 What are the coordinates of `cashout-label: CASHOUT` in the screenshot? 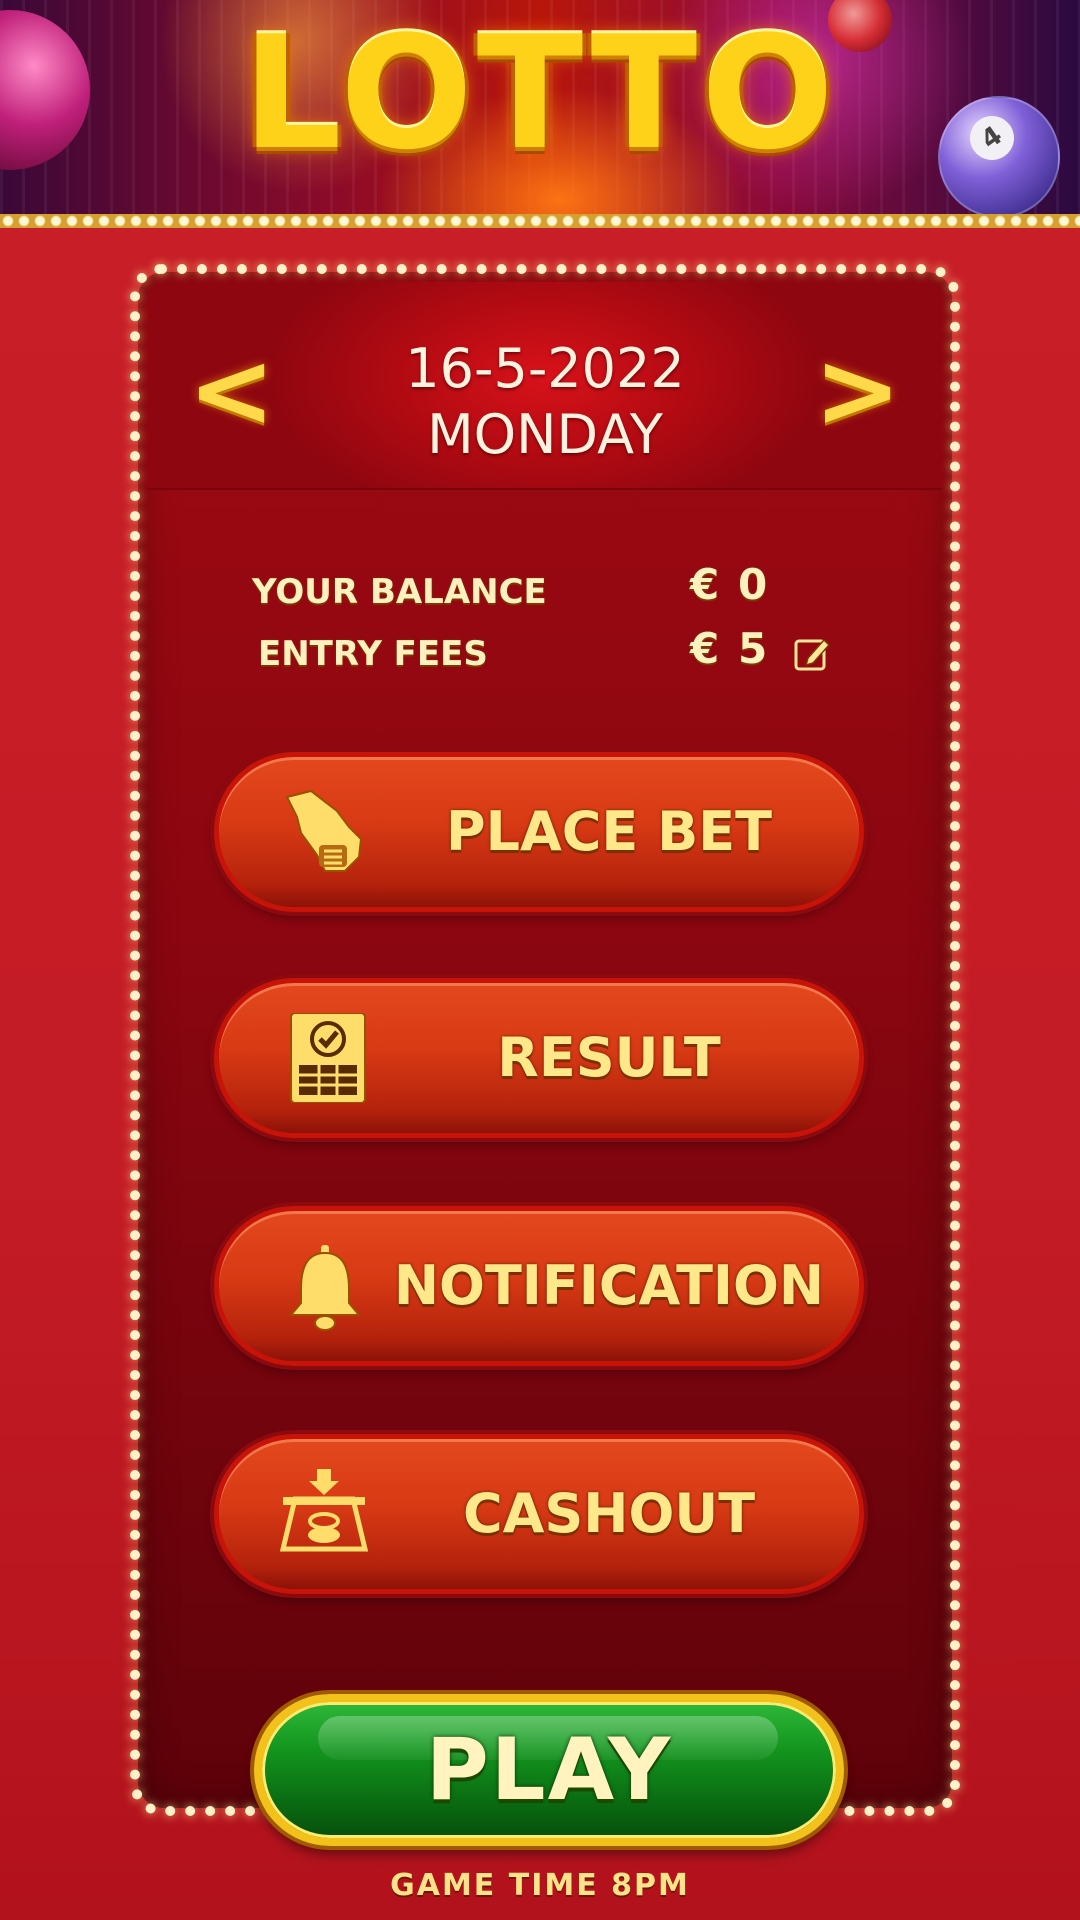 It's located at (609, 1513).